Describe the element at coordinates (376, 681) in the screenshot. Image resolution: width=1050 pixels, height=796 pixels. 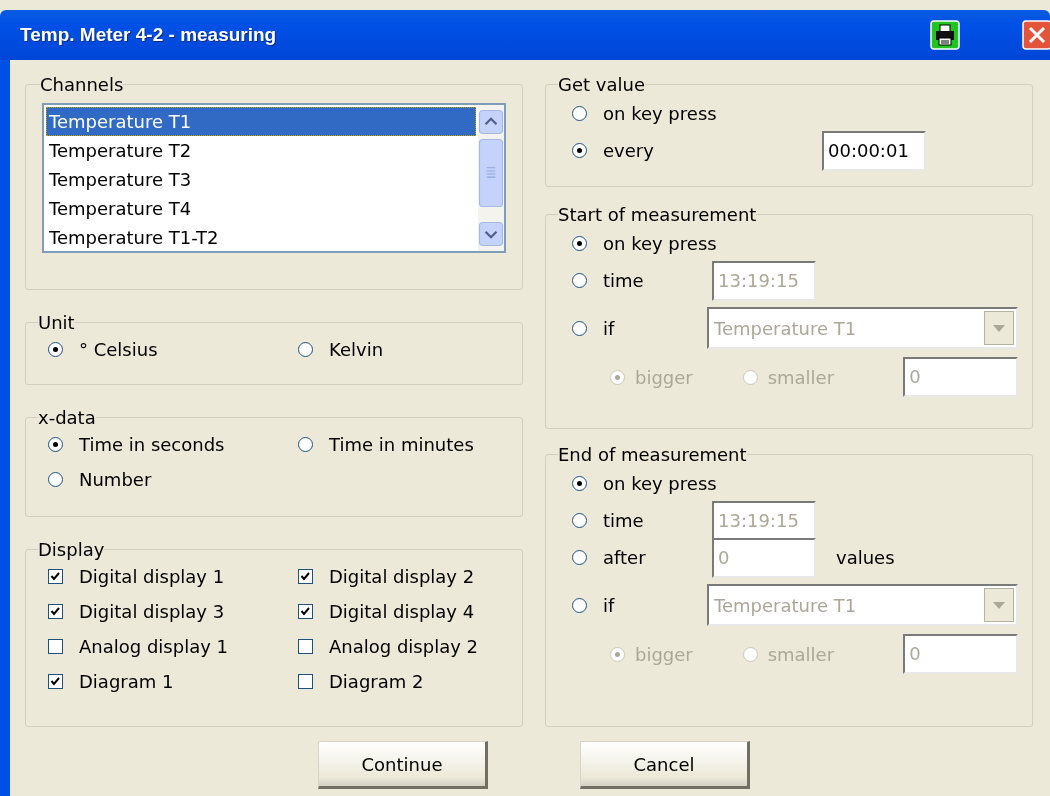
I see `option-label: Diagram 2` at that location.